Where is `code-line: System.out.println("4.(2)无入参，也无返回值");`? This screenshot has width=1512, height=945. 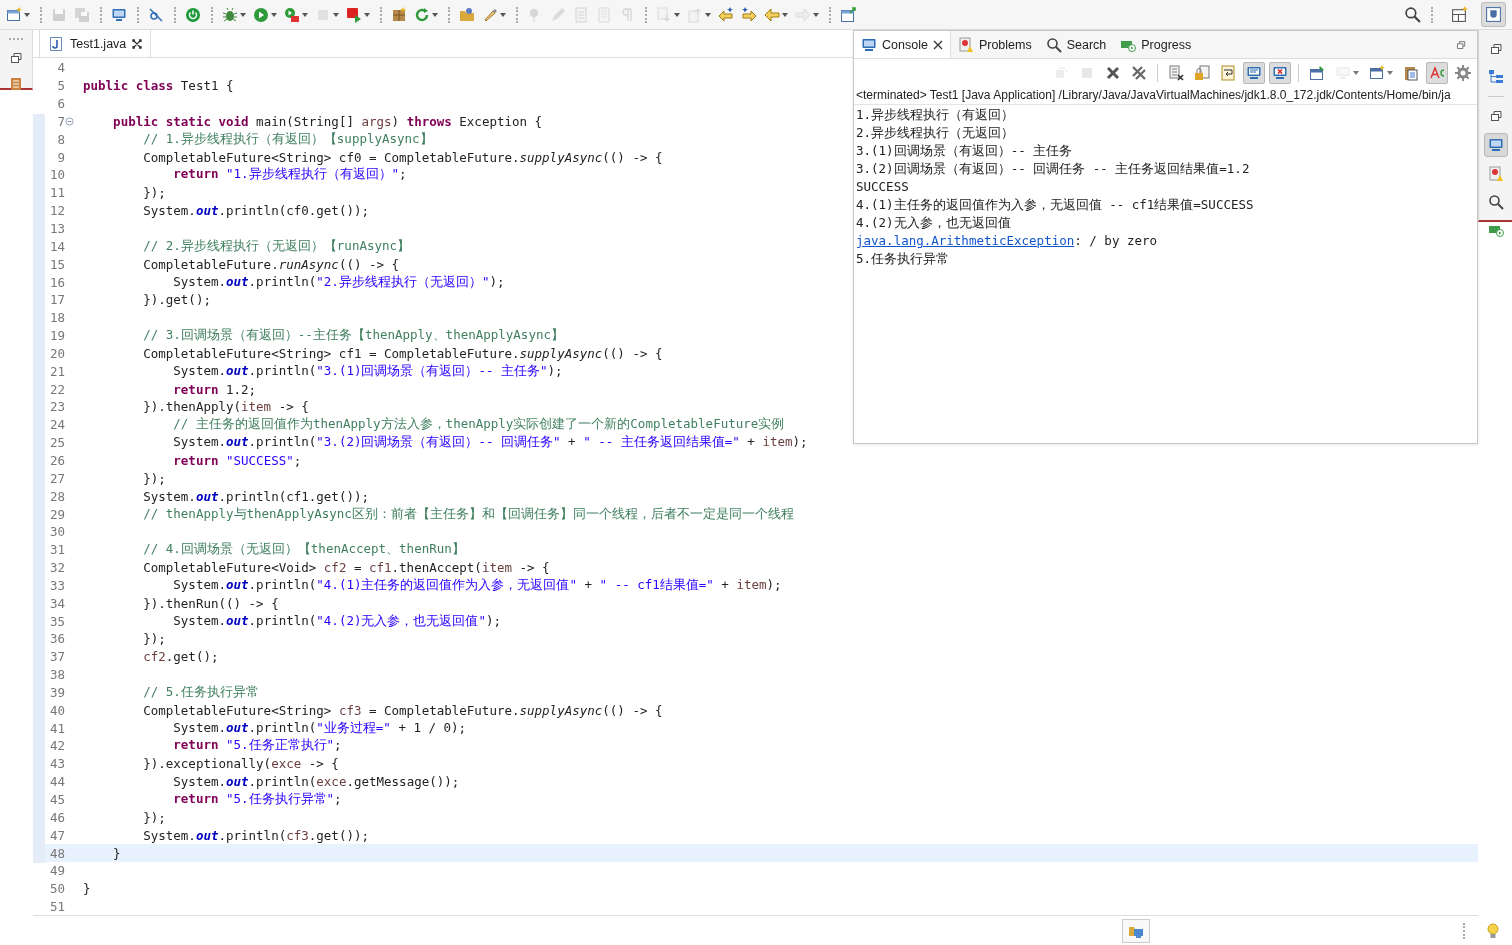 code-line: System.out.println("4.(2)无入参，也无返回值"); is located at coordinates (337, 621).